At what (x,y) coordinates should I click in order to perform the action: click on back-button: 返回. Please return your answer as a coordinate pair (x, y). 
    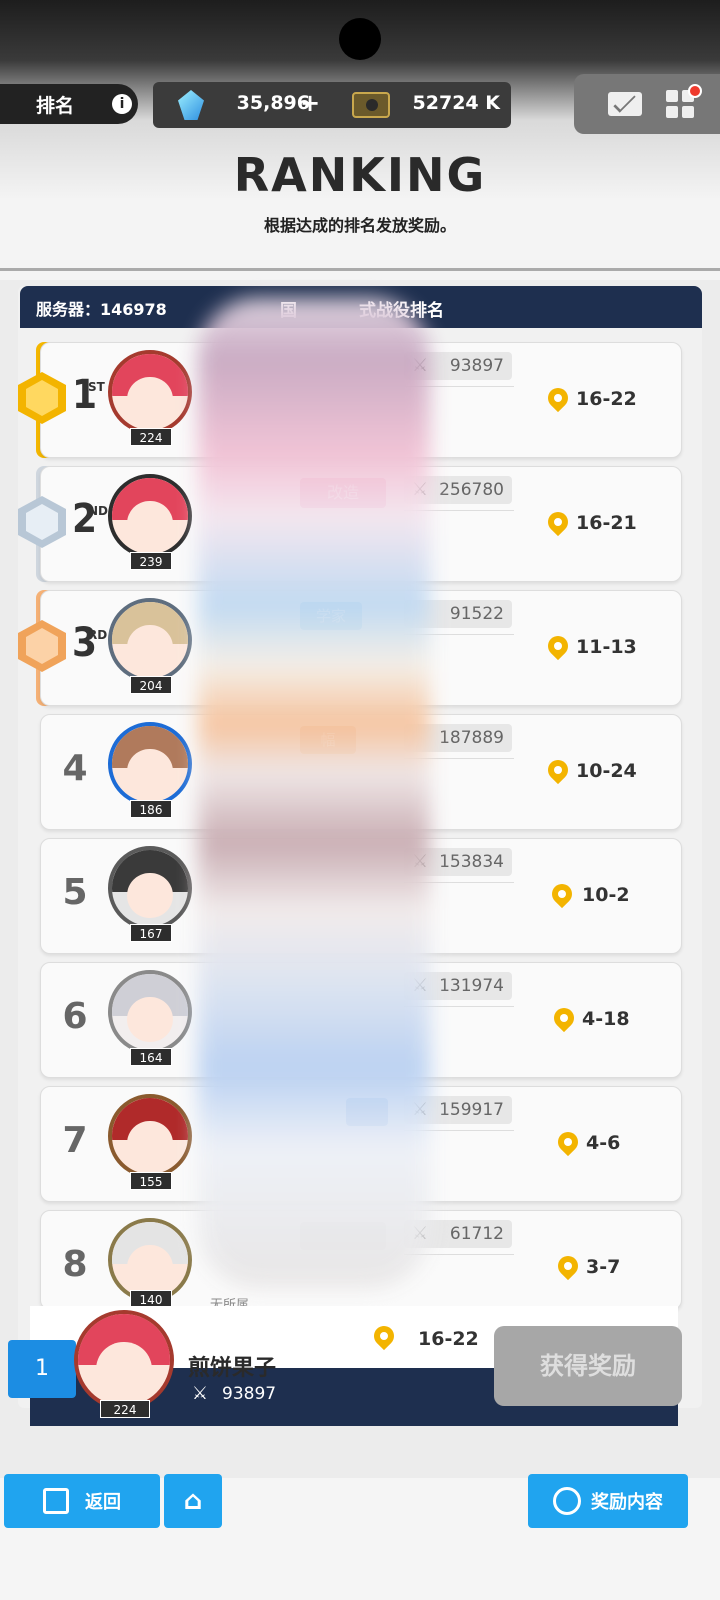
    Looking at the image, I should click on (82, 1501).